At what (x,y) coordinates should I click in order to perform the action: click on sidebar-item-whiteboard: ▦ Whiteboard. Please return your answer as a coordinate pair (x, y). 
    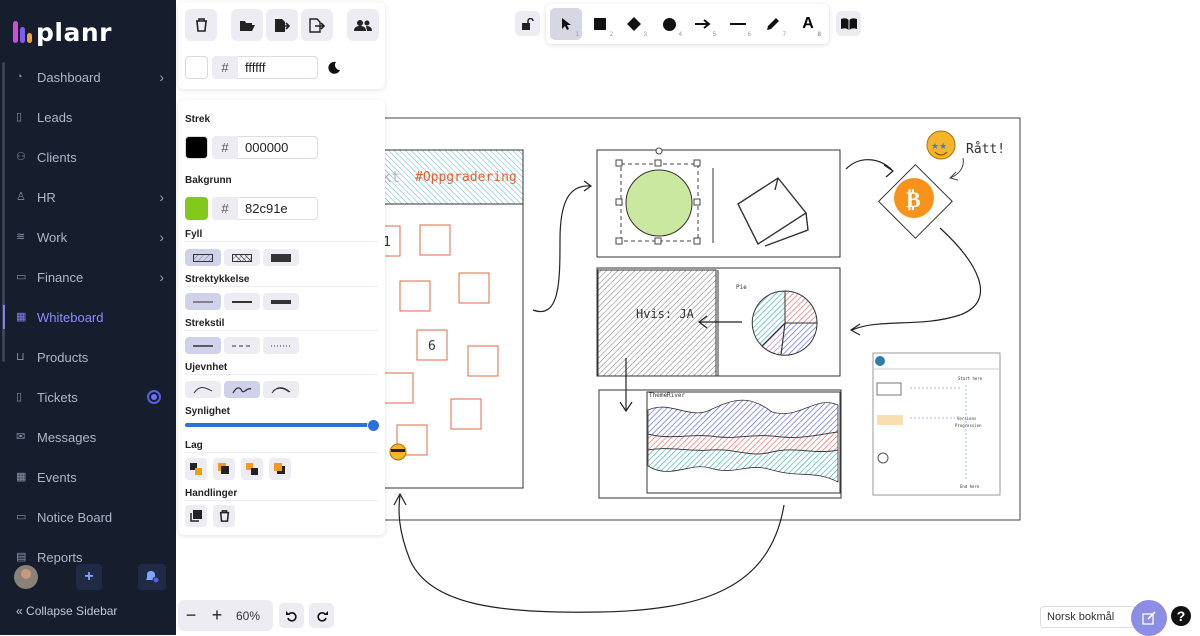
    Looking at the image, I should click on (88, 317).